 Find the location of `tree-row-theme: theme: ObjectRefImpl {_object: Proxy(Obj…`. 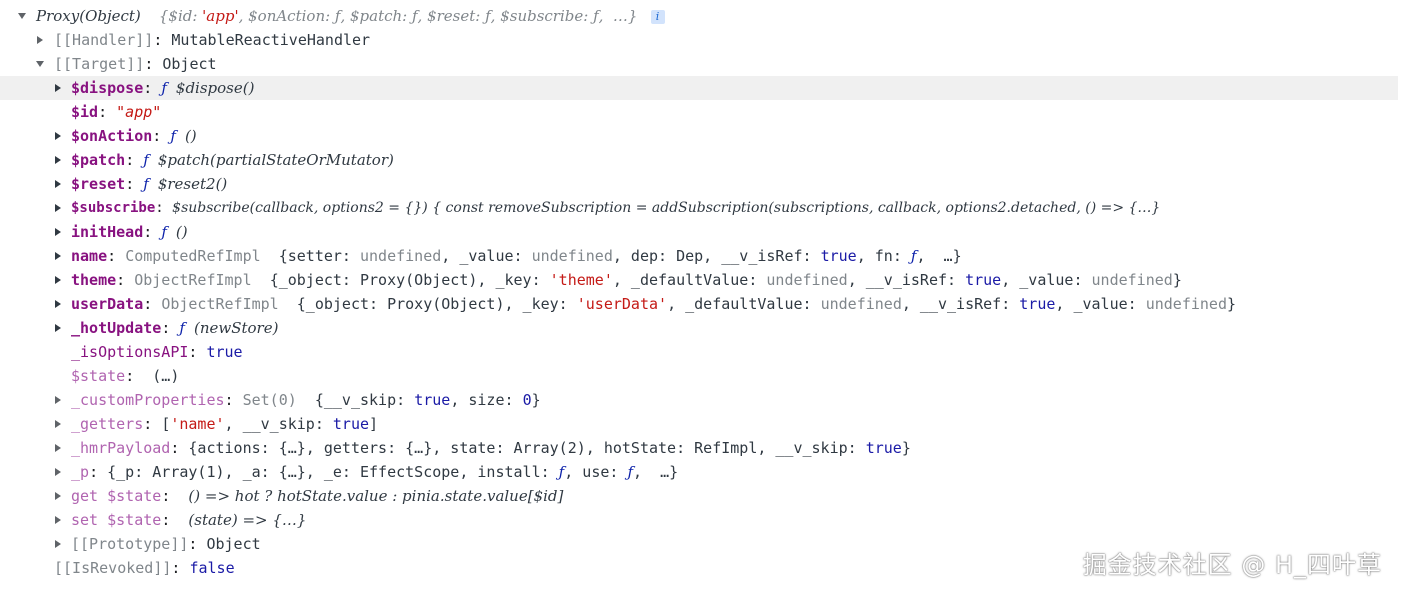

tree-row-theme: theme: ObjectRefImpl {_object: Proxy(Obj… is located at coordinates (701, 280).